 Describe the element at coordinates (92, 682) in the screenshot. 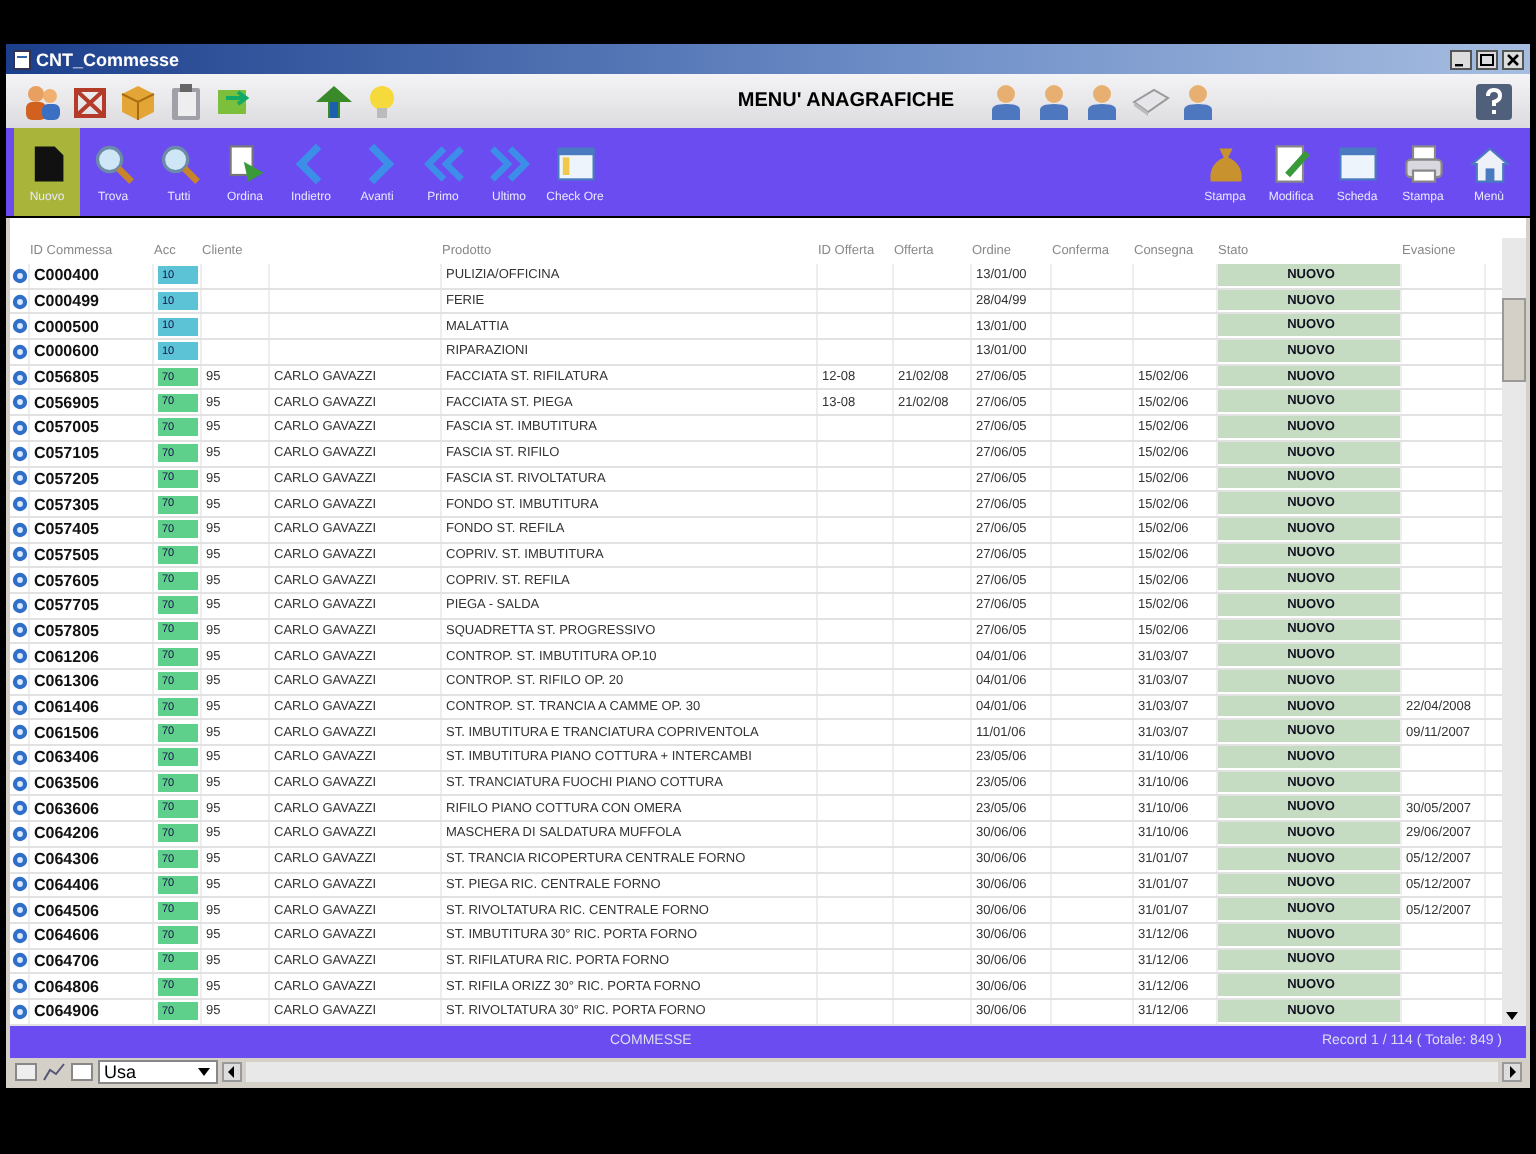

I see `table-cell: C061306` at that location.